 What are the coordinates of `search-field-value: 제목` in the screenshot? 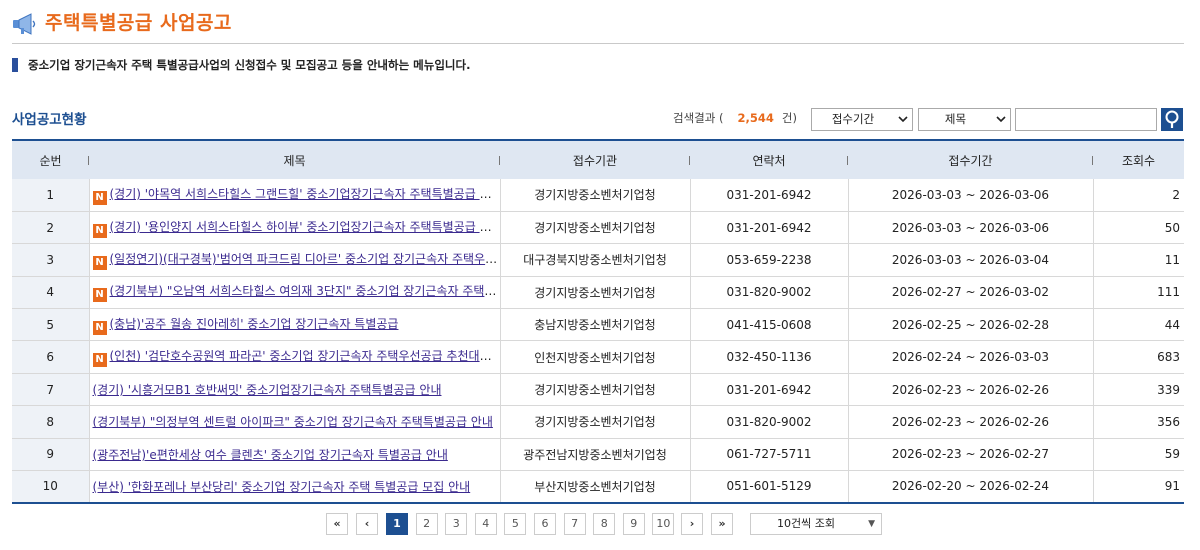 It's located at (955, 119).